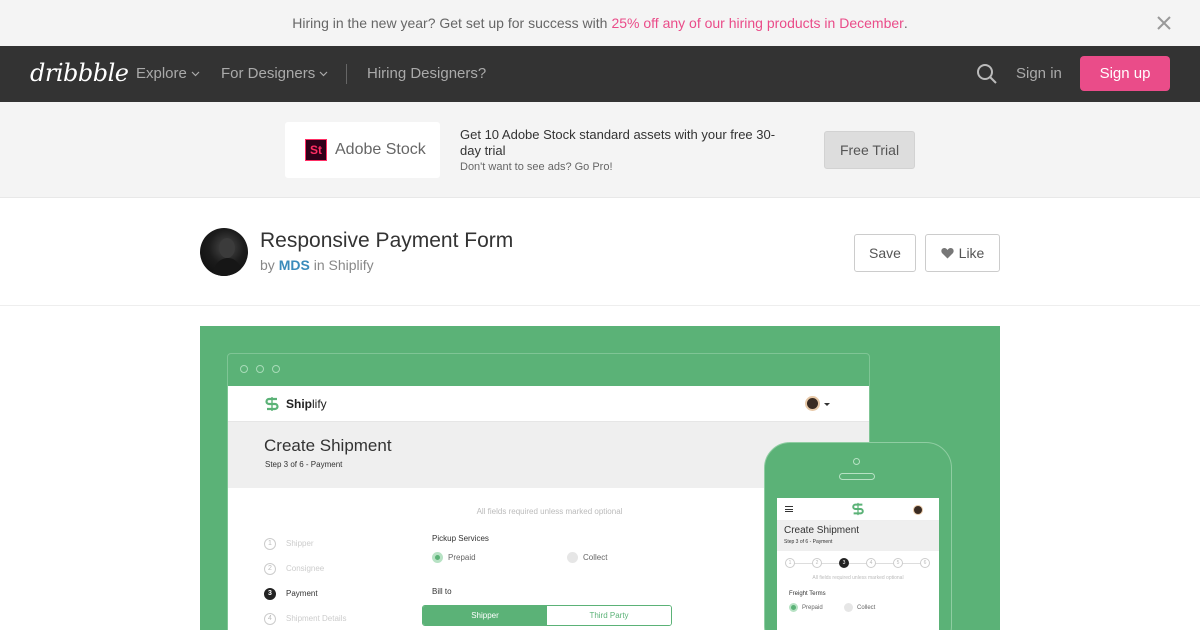 The width and height of the screenshot is (1200, 630). Describe the element at coordinates (328, 445) in the screenshot. I see `mockup-title: Create Shipment` at that location.